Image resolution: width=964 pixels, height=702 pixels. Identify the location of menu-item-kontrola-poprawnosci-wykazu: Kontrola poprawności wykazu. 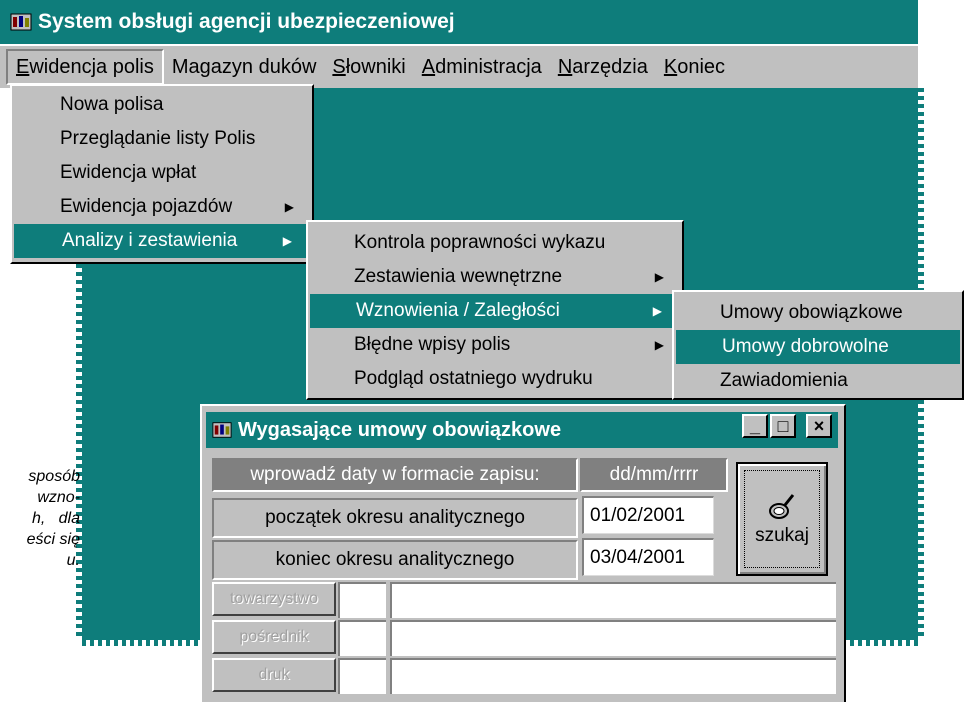
(495, 243).